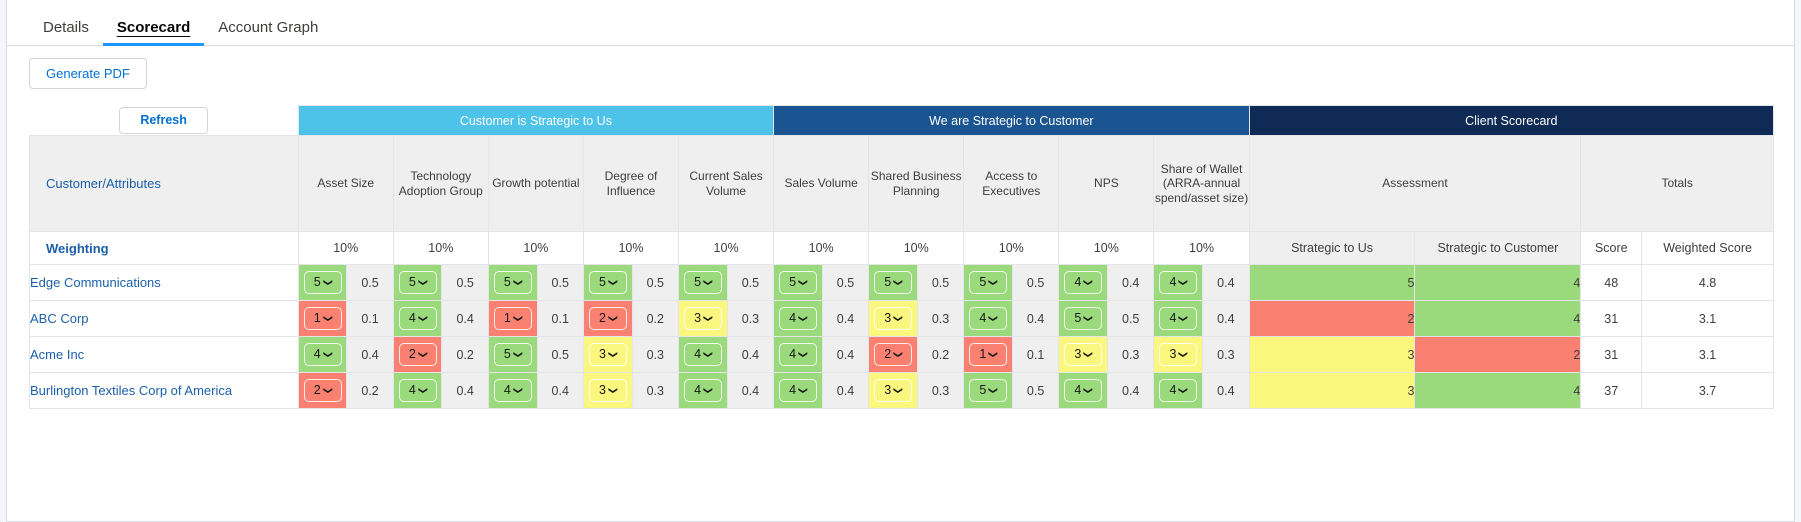  What do you see at coordinates (153, 33) in the screenshot?
I see `tab-scorecard: Scorecard` at bounding box center [153, 33].